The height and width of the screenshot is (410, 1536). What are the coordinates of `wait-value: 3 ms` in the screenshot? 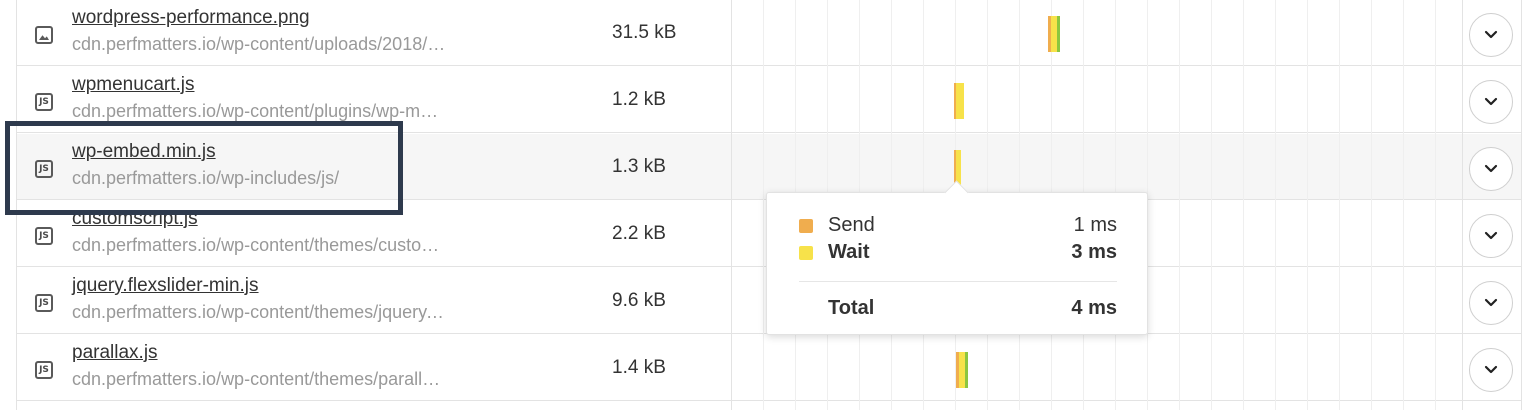 It's located at (1094, 252).